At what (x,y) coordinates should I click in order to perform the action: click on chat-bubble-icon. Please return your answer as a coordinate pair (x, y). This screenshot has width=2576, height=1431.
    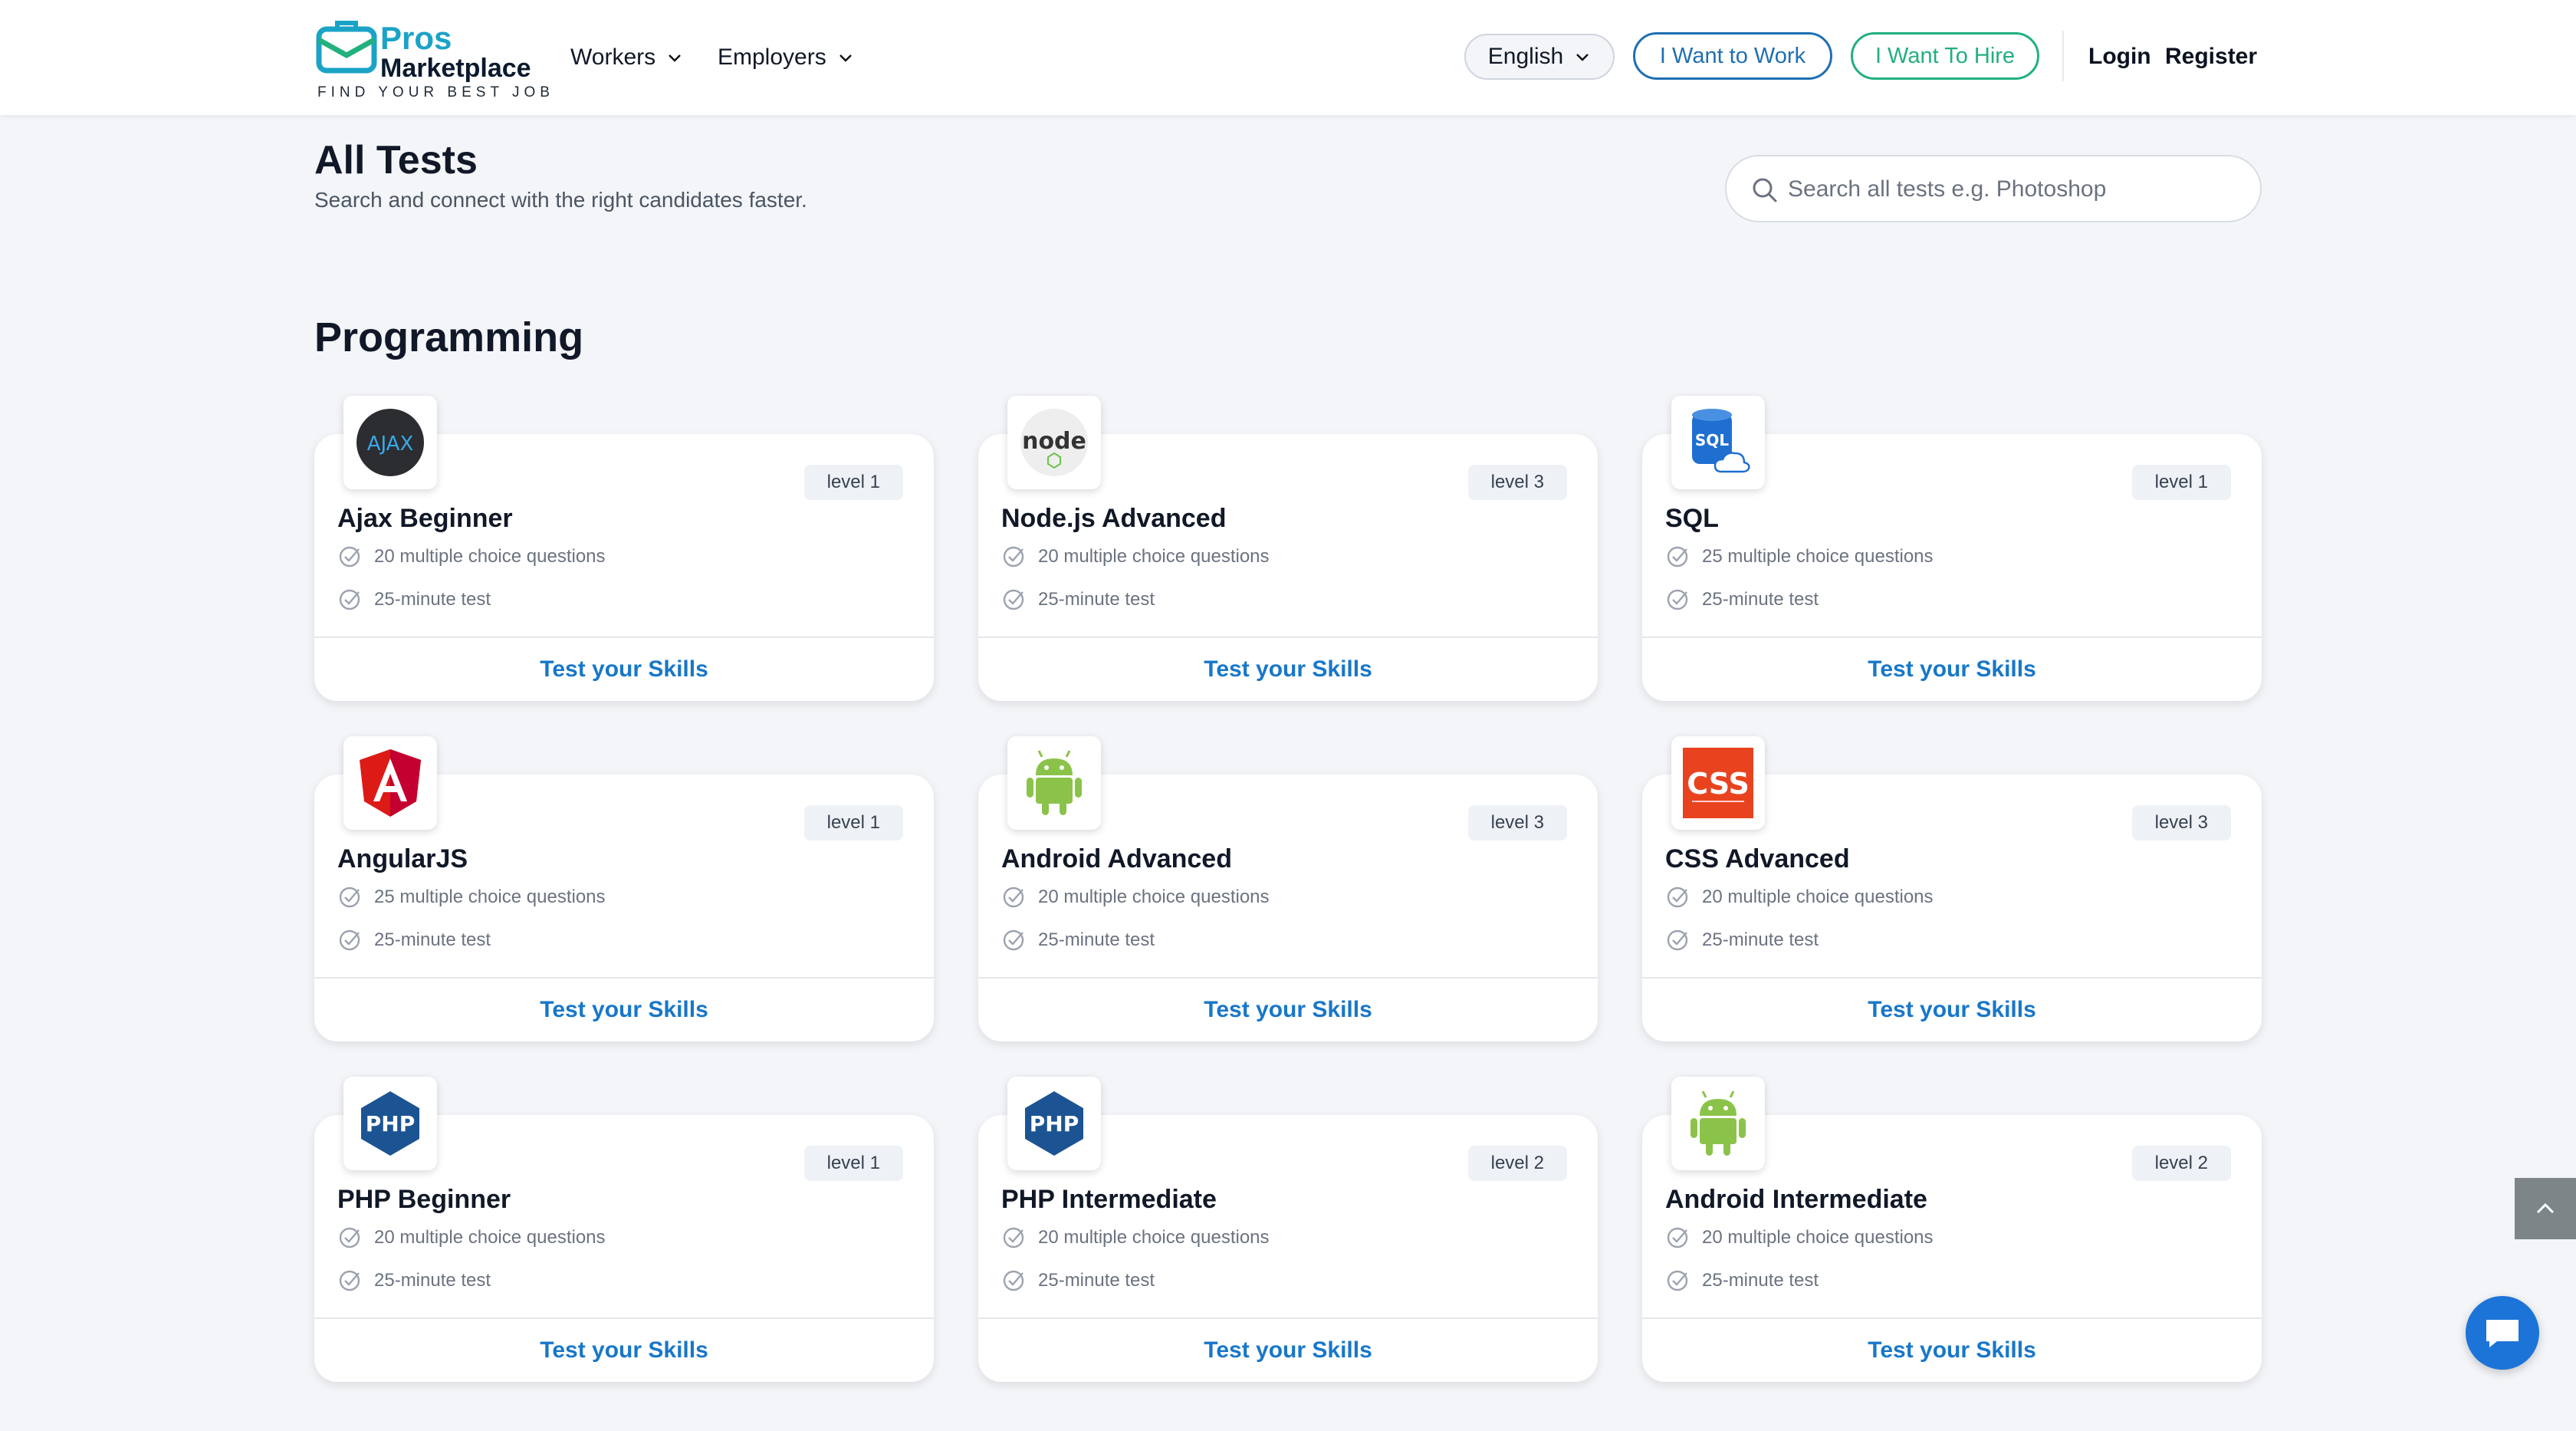
    Looking at the image, I should click on (2502, 1333).